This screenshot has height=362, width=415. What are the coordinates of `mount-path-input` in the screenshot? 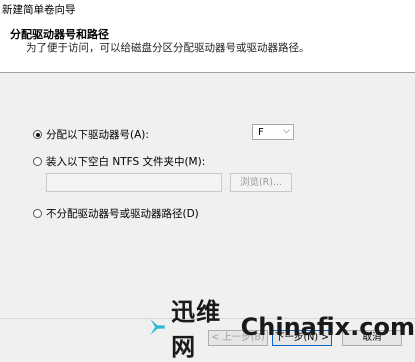 It's located at (134, 182).